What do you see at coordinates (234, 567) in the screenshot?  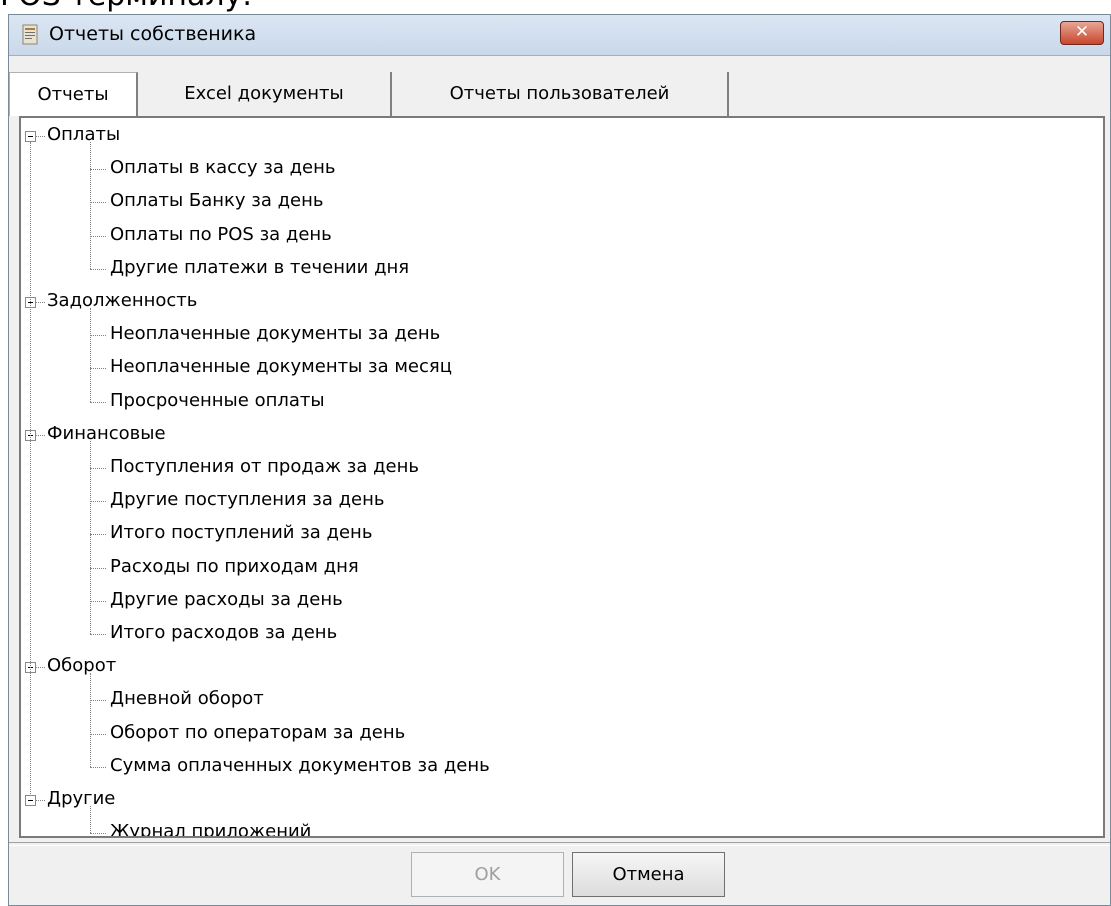 I see `tree-item: Расходы по приходам дня` at bounding box center [234, 567].